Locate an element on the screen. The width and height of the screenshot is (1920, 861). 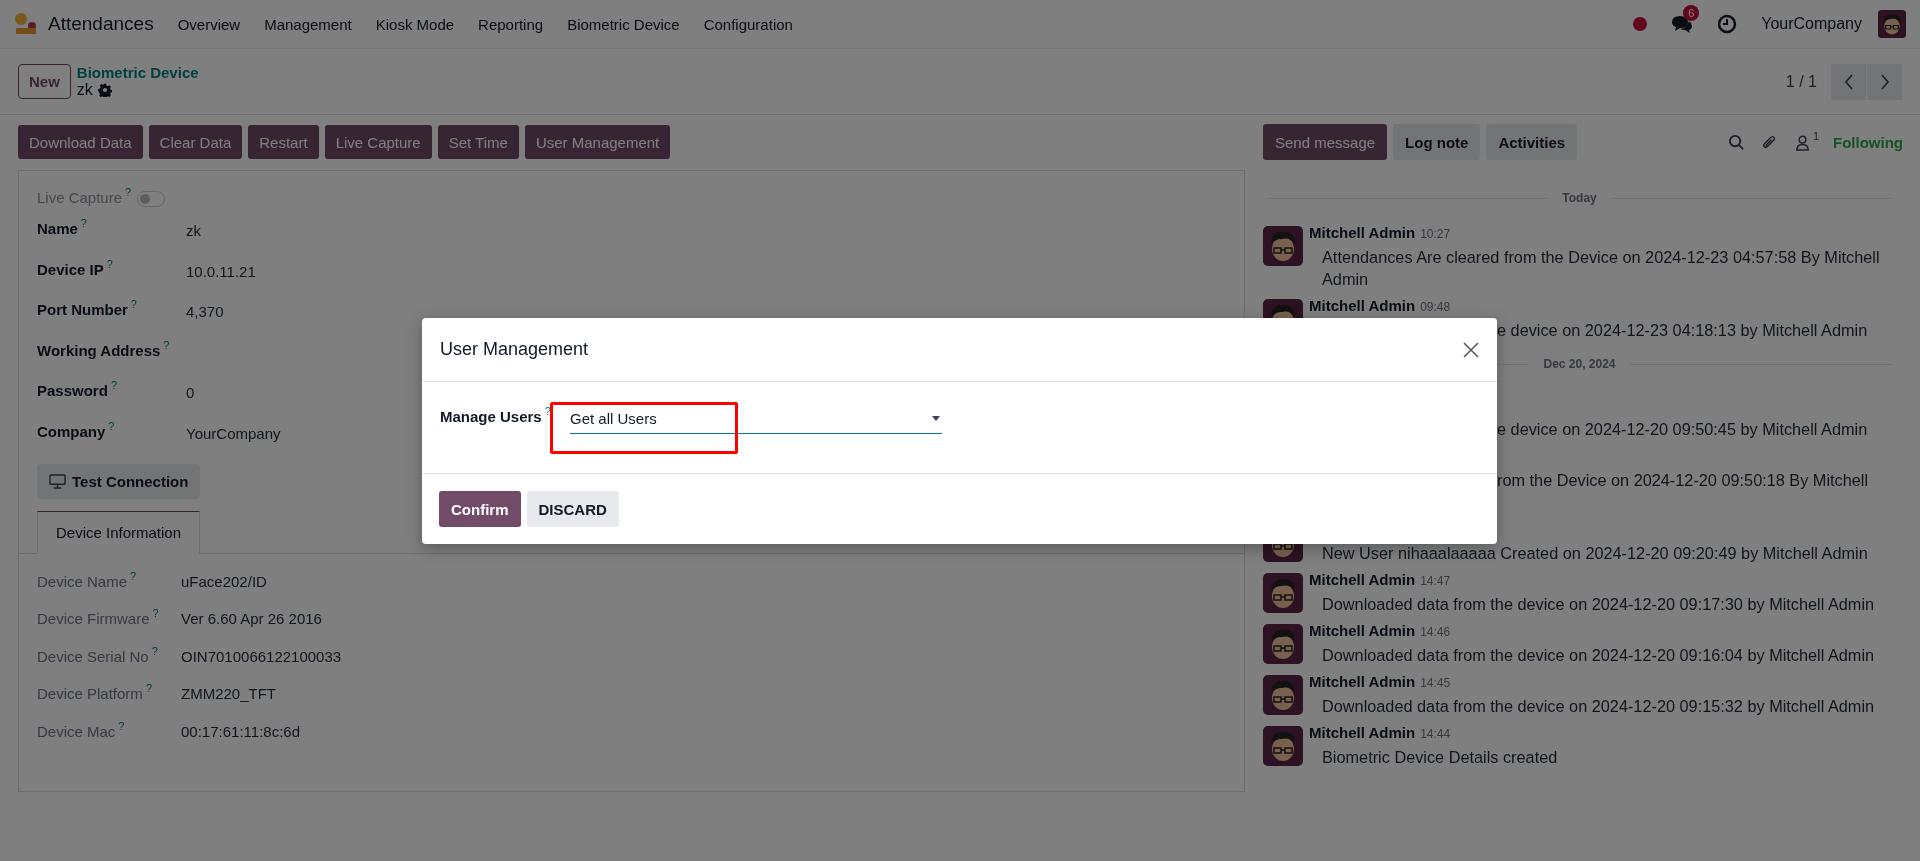
message-text: Downloaded data from the device on 2024-12-20 09:16:04 by Mitchell Admin is located at coordinates (1598, 655).